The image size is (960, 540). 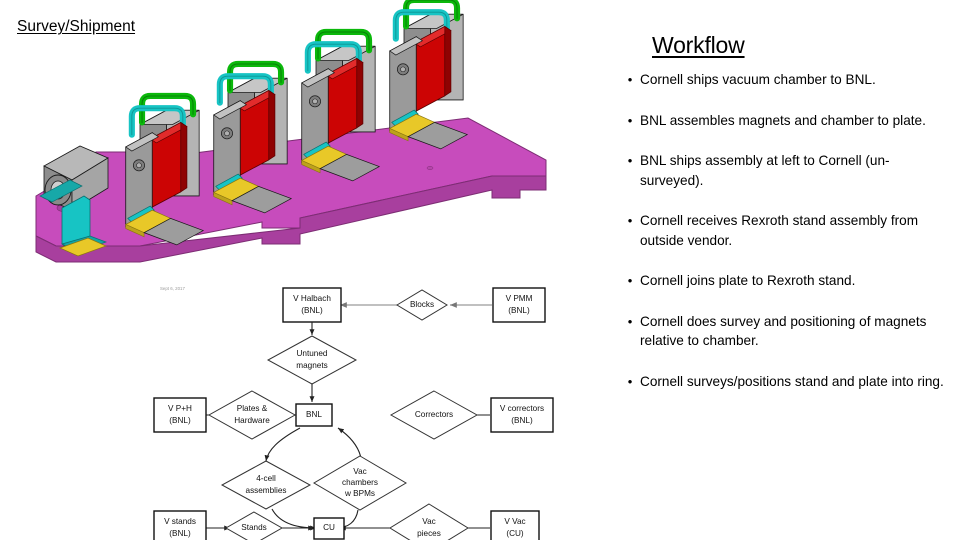 I want to click on flow-node-v-halbach: V Halbach (BNL), so click(x=312, y=305).